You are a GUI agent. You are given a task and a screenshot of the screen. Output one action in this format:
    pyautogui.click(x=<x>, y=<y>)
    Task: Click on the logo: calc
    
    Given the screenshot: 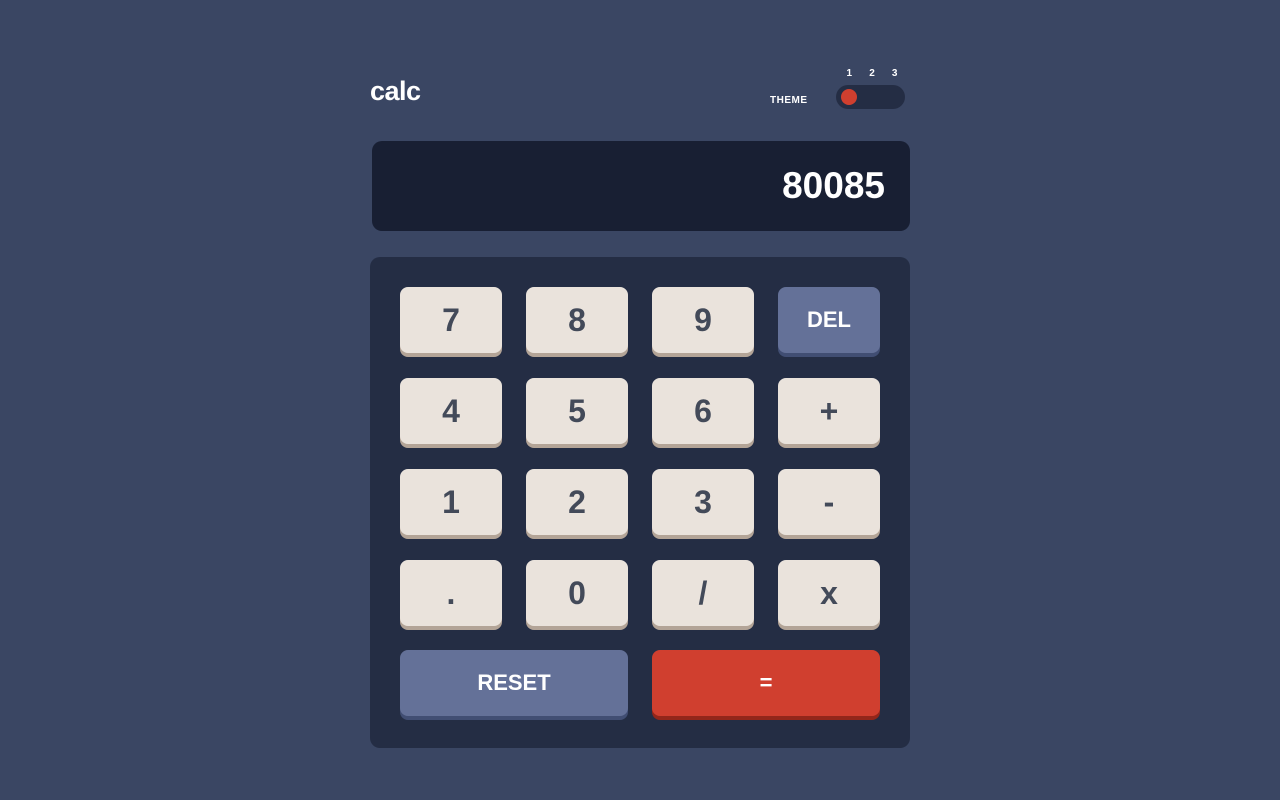 What is the action you would take?
    pyautogui.click(x=395, y=91)
    